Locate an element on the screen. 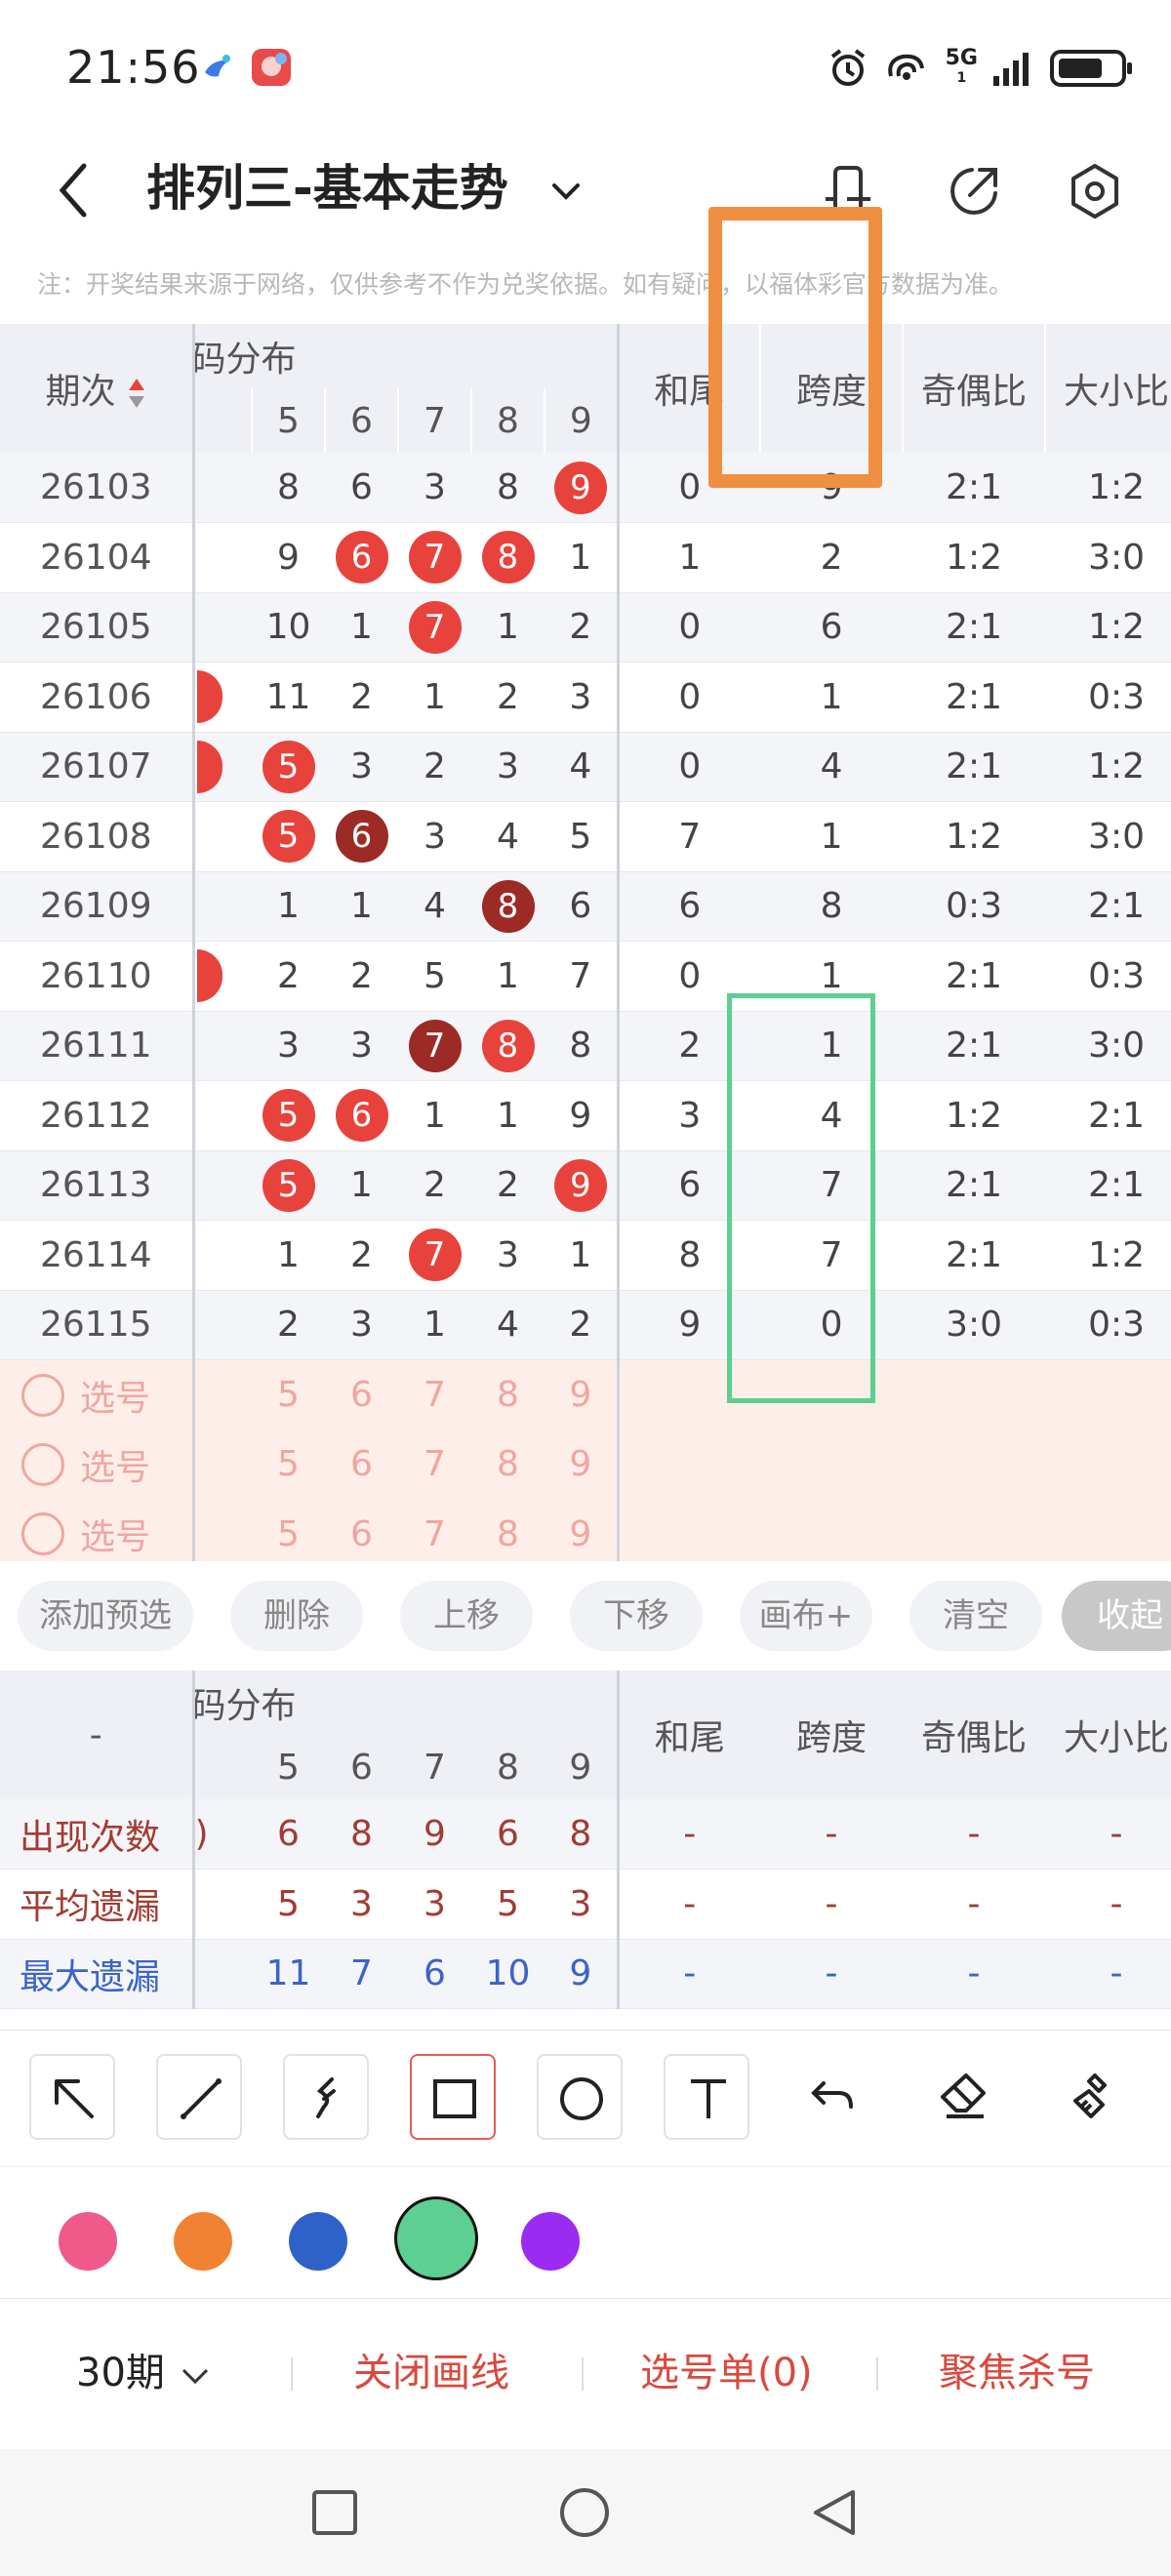  eraser-tool is located at coordinates (964, 2097).